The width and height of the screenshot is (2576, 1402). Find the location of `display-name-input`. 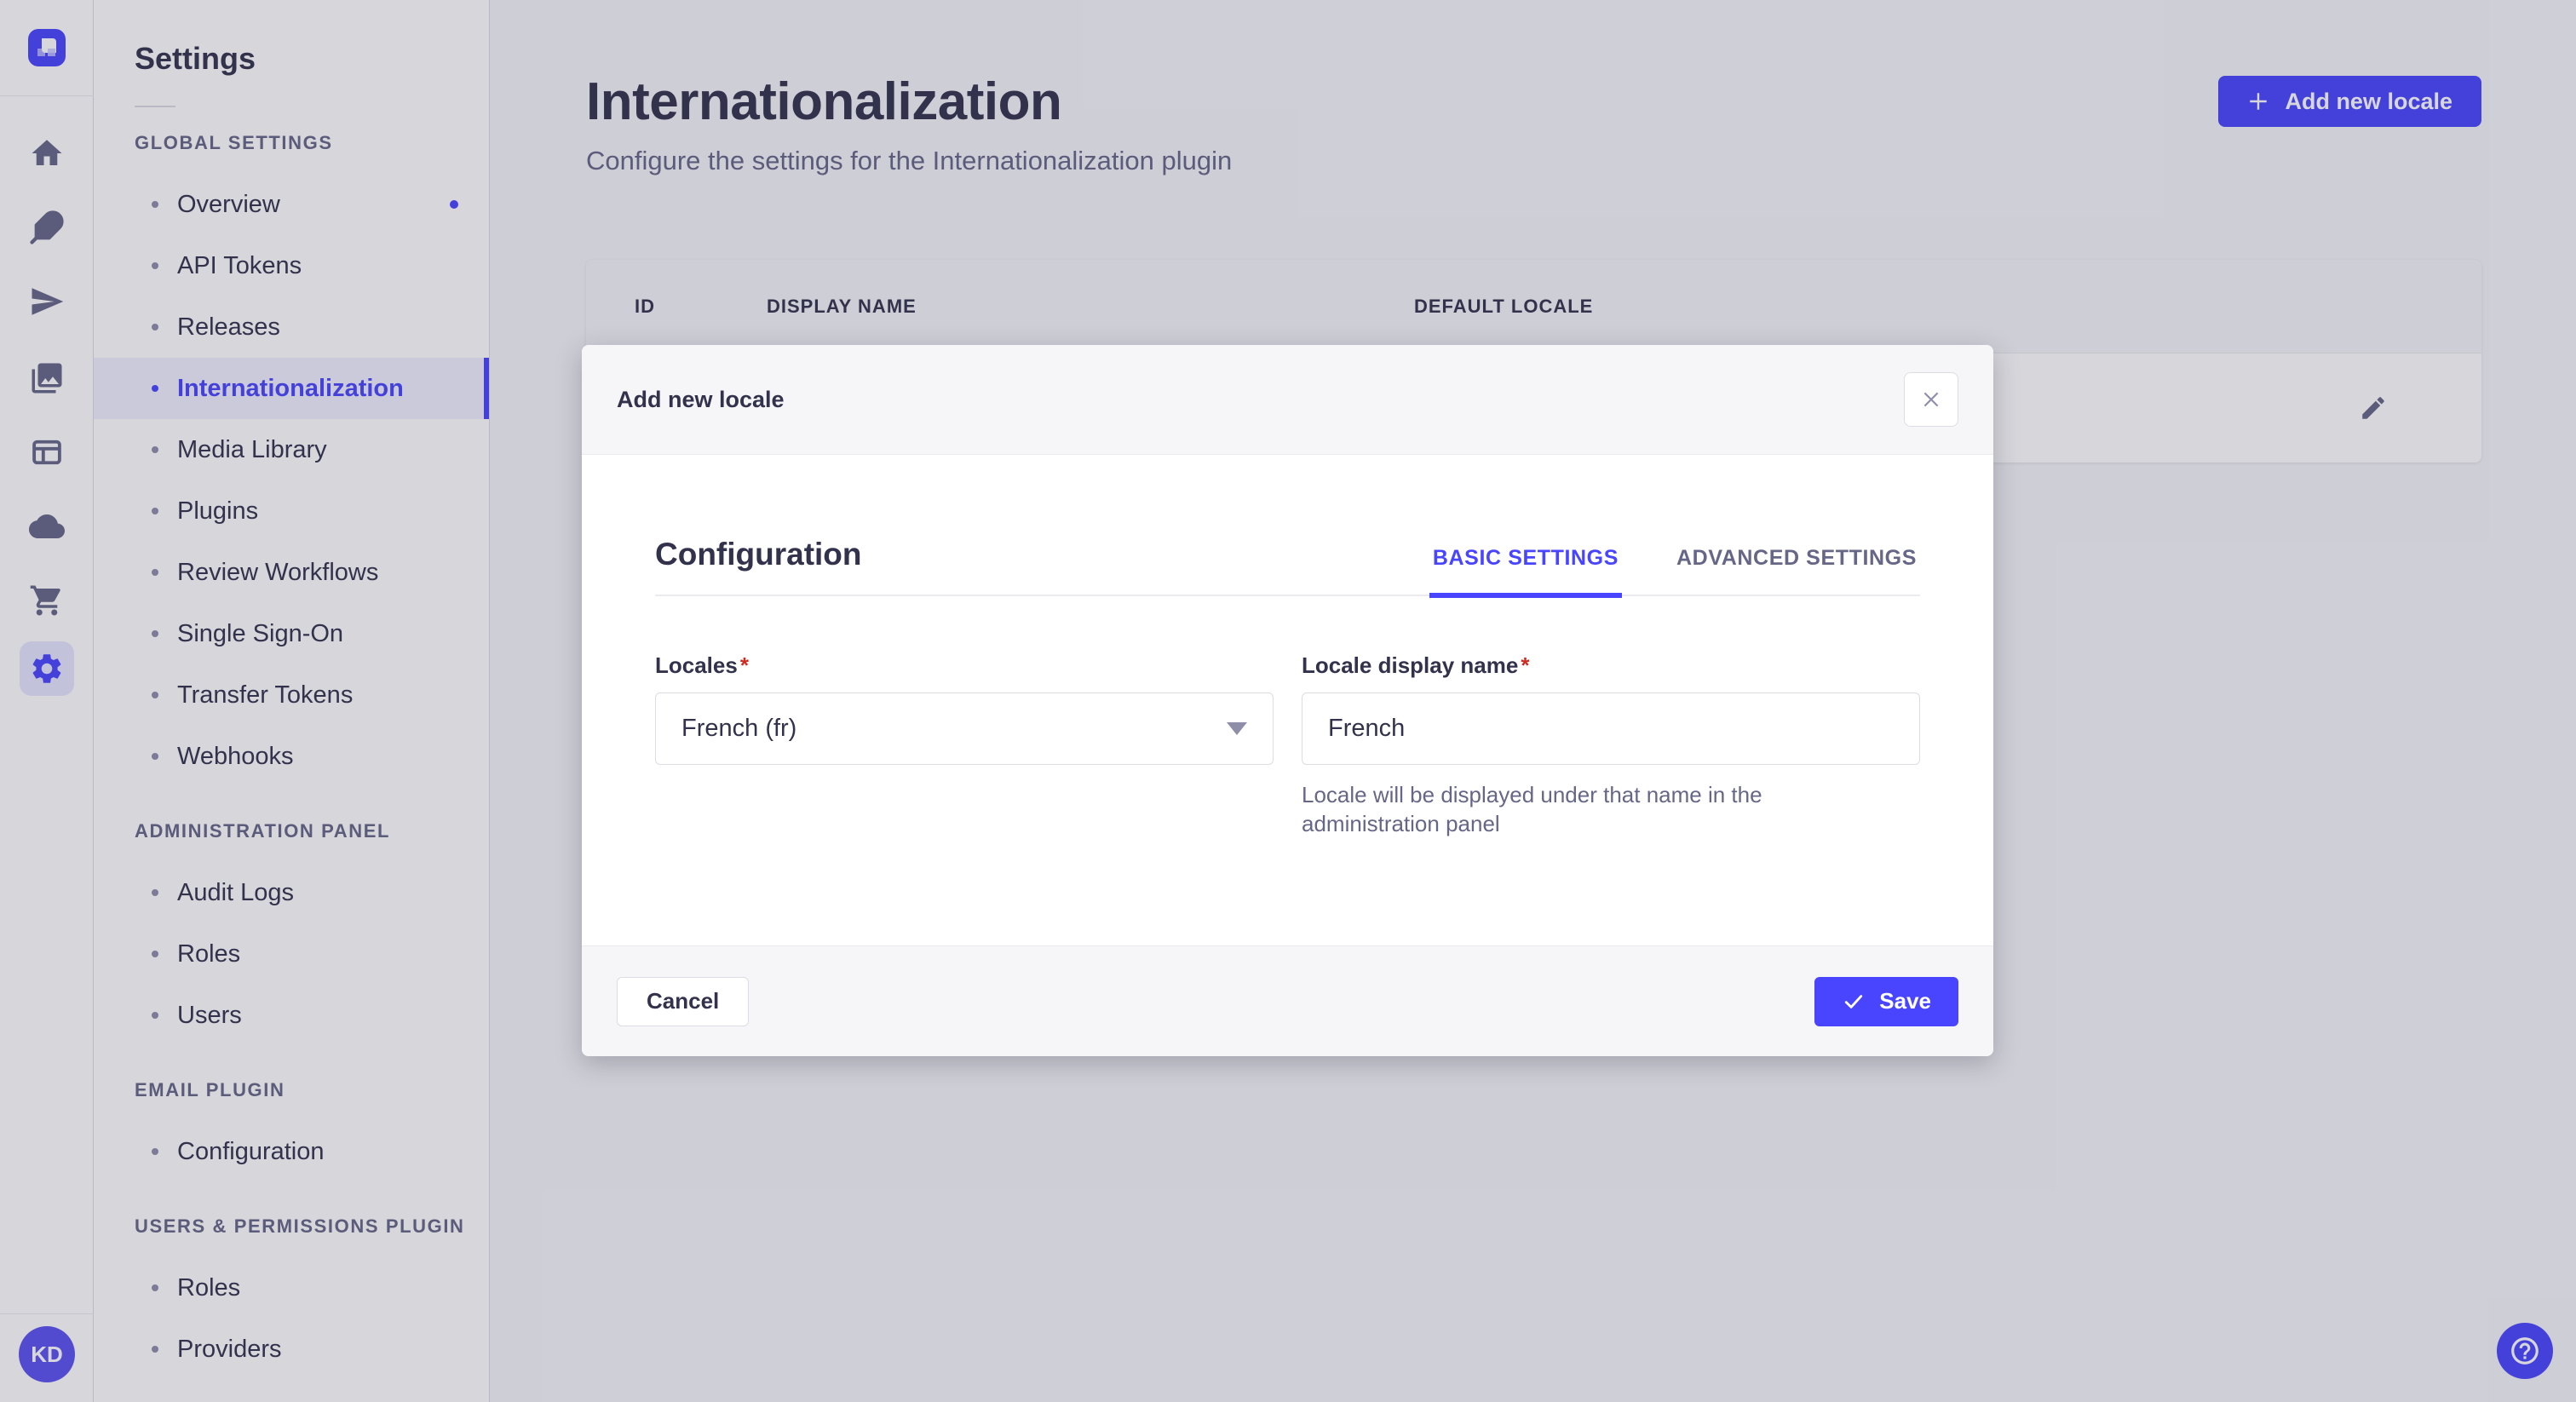

display-name-input is located at coordinates (1611, 728).